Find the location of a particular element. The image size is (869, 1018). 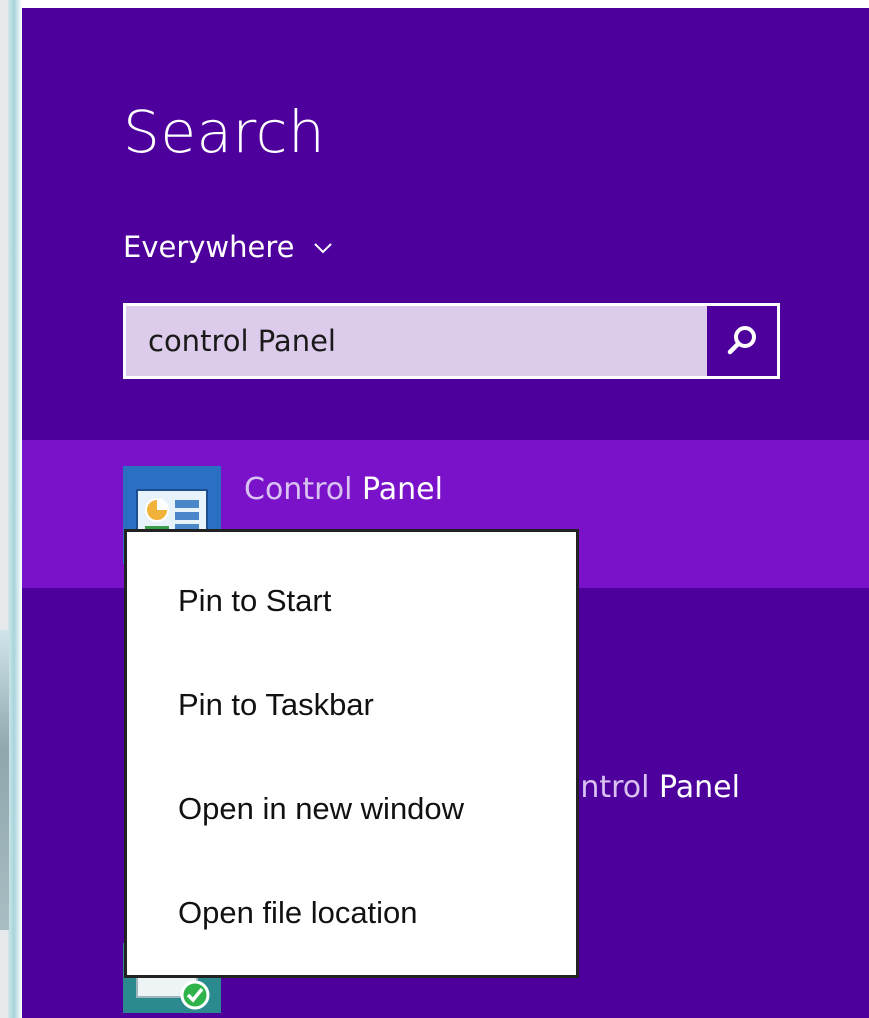

search-input is located at coordinates (417, 341).